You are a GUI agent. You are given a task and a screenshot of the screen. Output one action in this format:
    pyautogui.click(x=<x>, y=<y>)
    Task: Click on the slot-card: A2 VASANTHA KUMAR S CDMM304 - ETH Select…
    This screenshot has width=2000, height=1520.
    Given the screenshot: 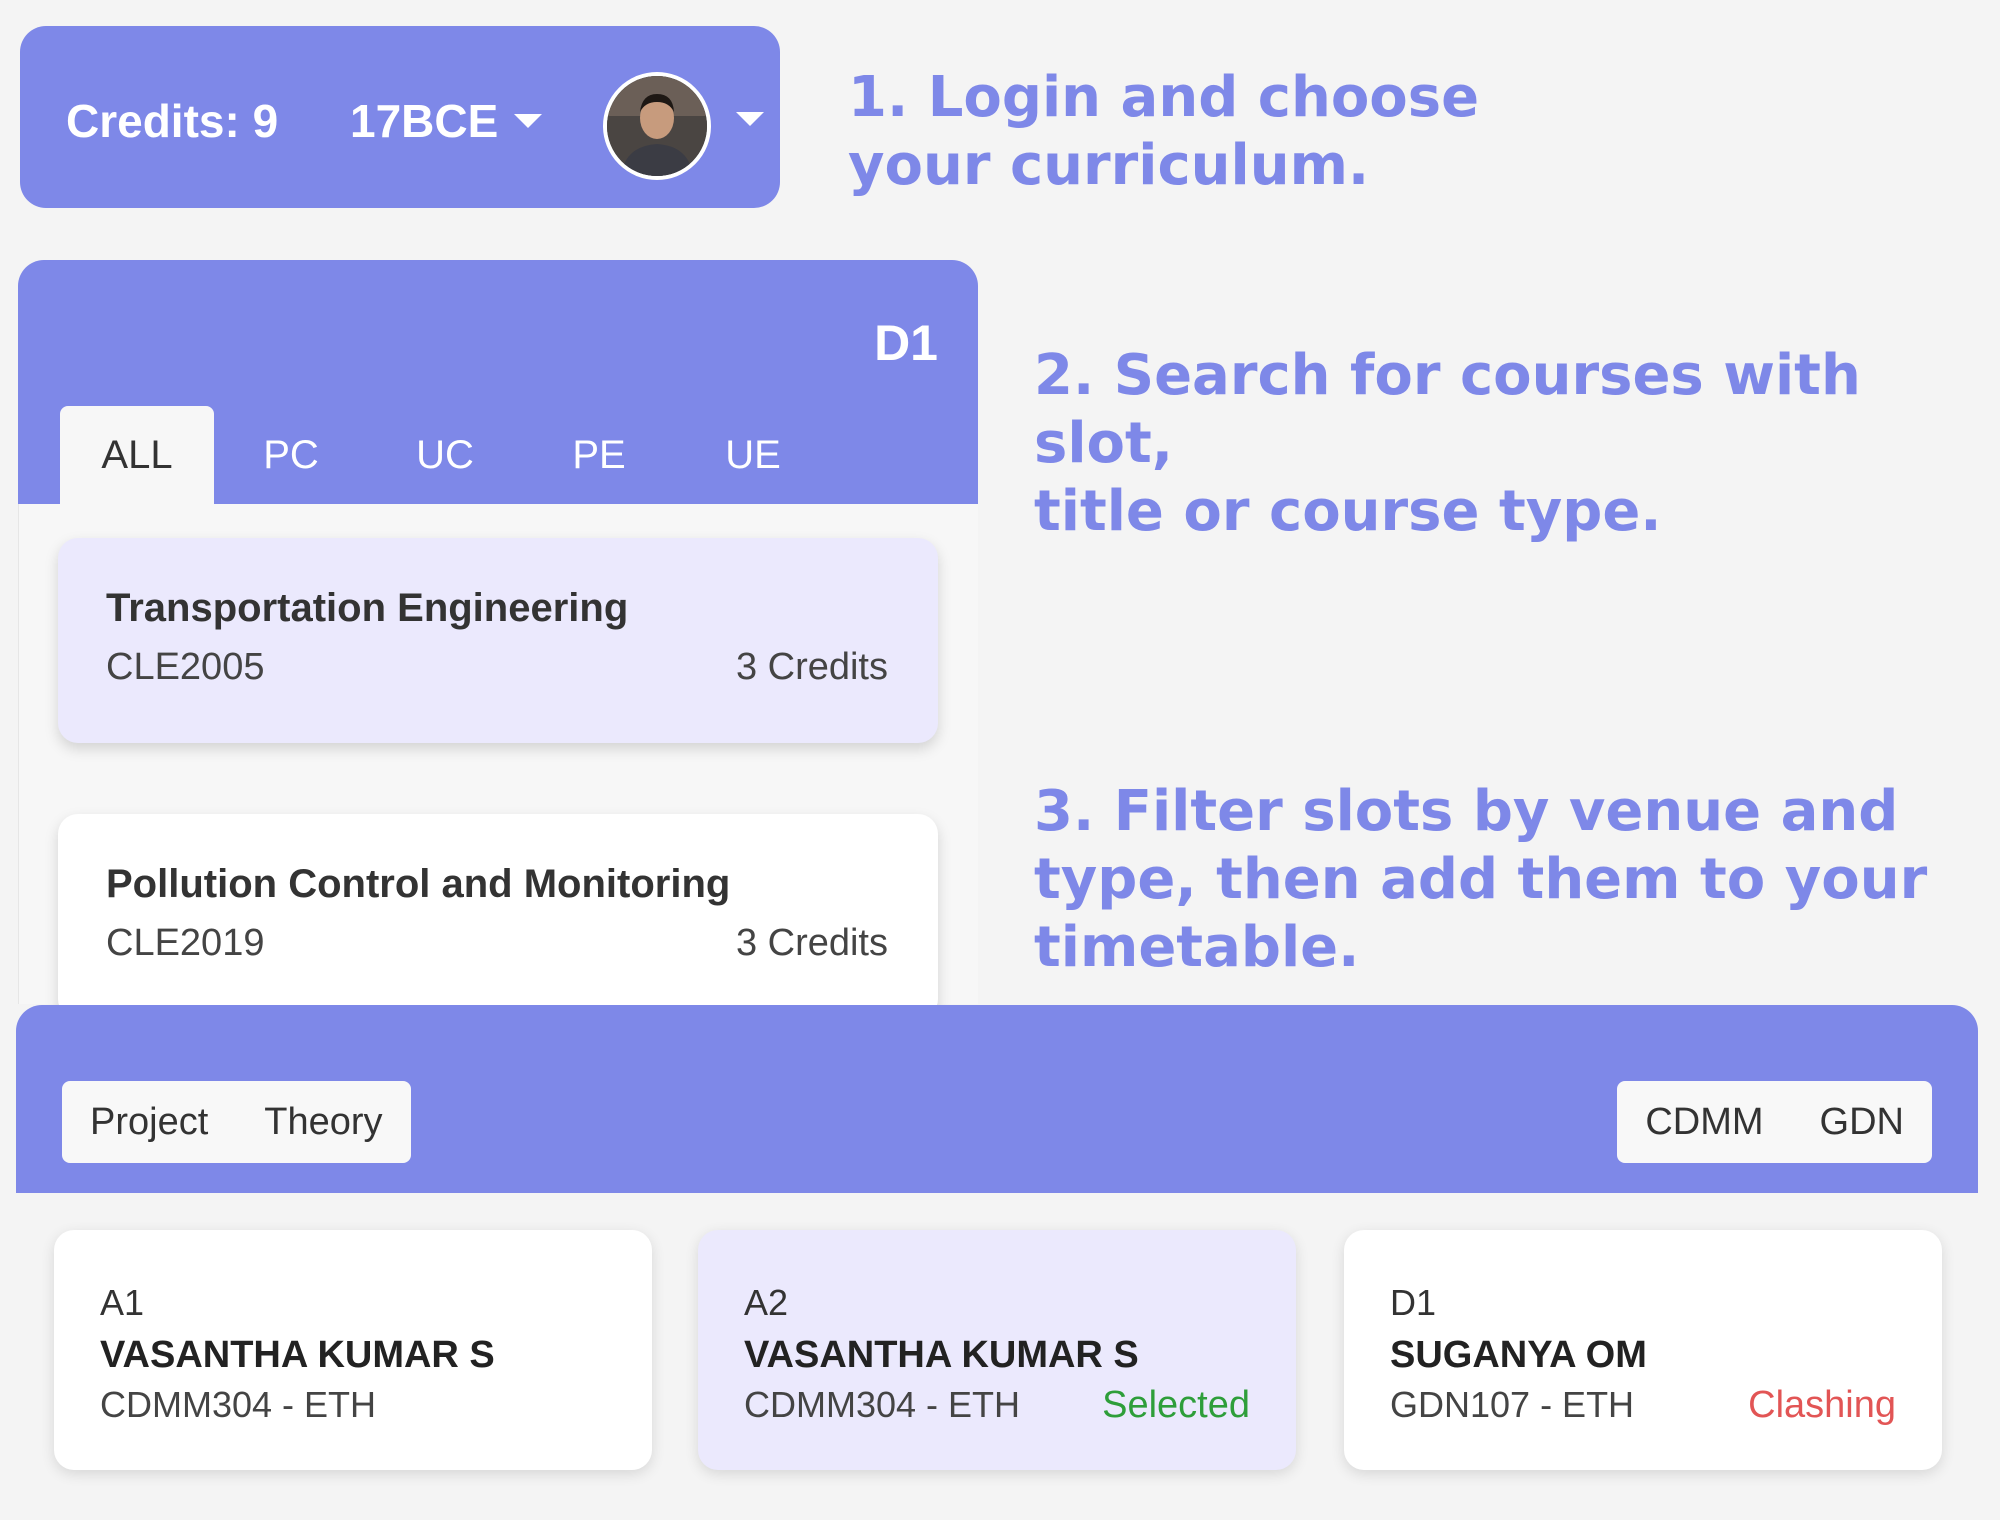 What is the action you would take?
    pyautogui.click(x=997, y=1350)
    